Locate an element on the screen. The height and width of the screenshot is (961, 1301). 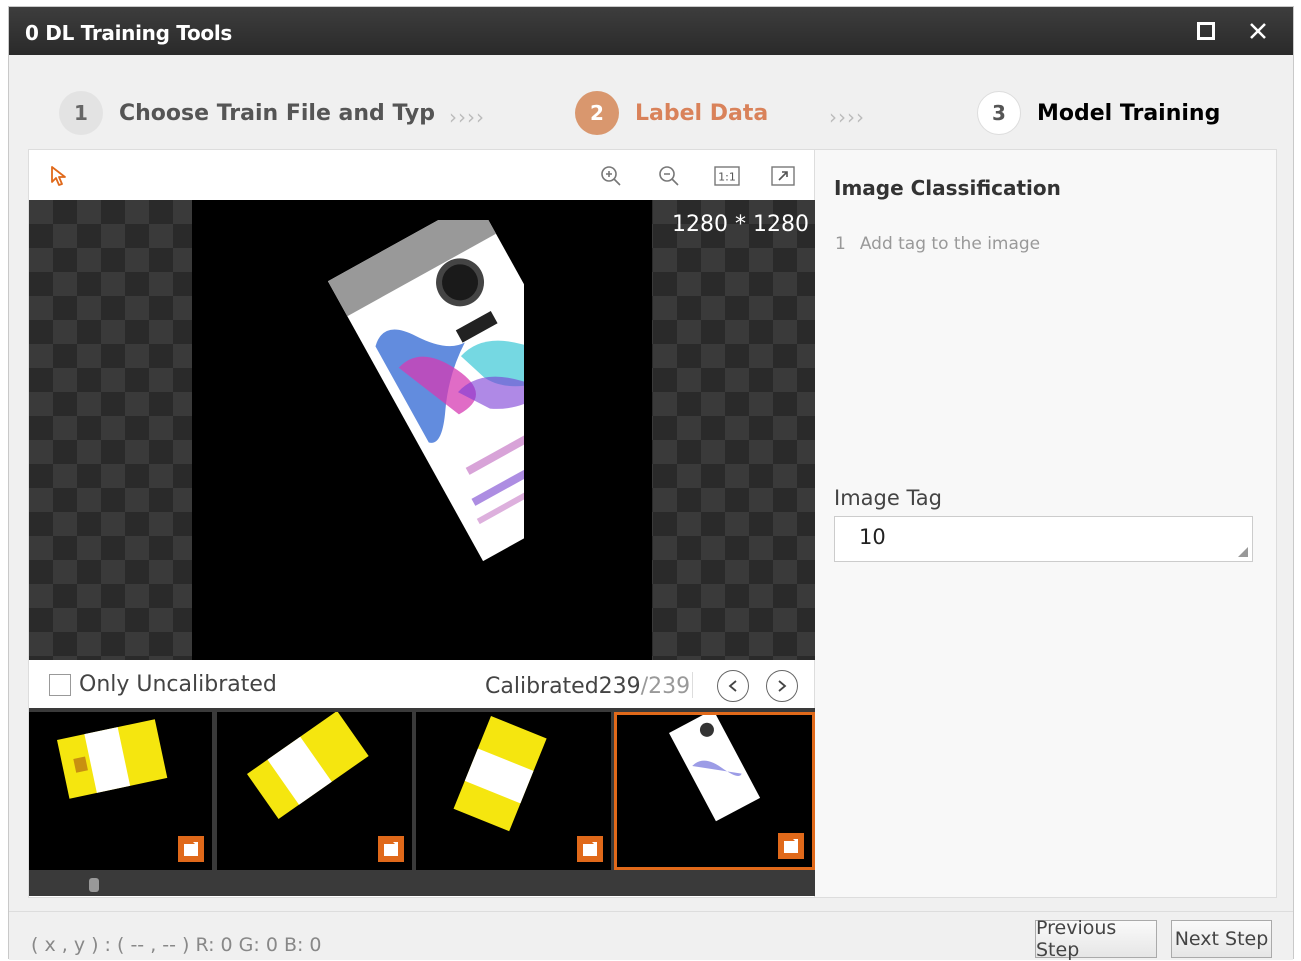
svg-text: 1:1 is located at coordinates (727, 177).